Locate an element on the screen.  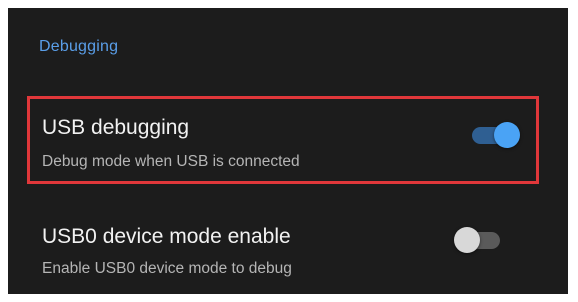
usb0-device-mode-toggle is located at coordinates (480, 240).